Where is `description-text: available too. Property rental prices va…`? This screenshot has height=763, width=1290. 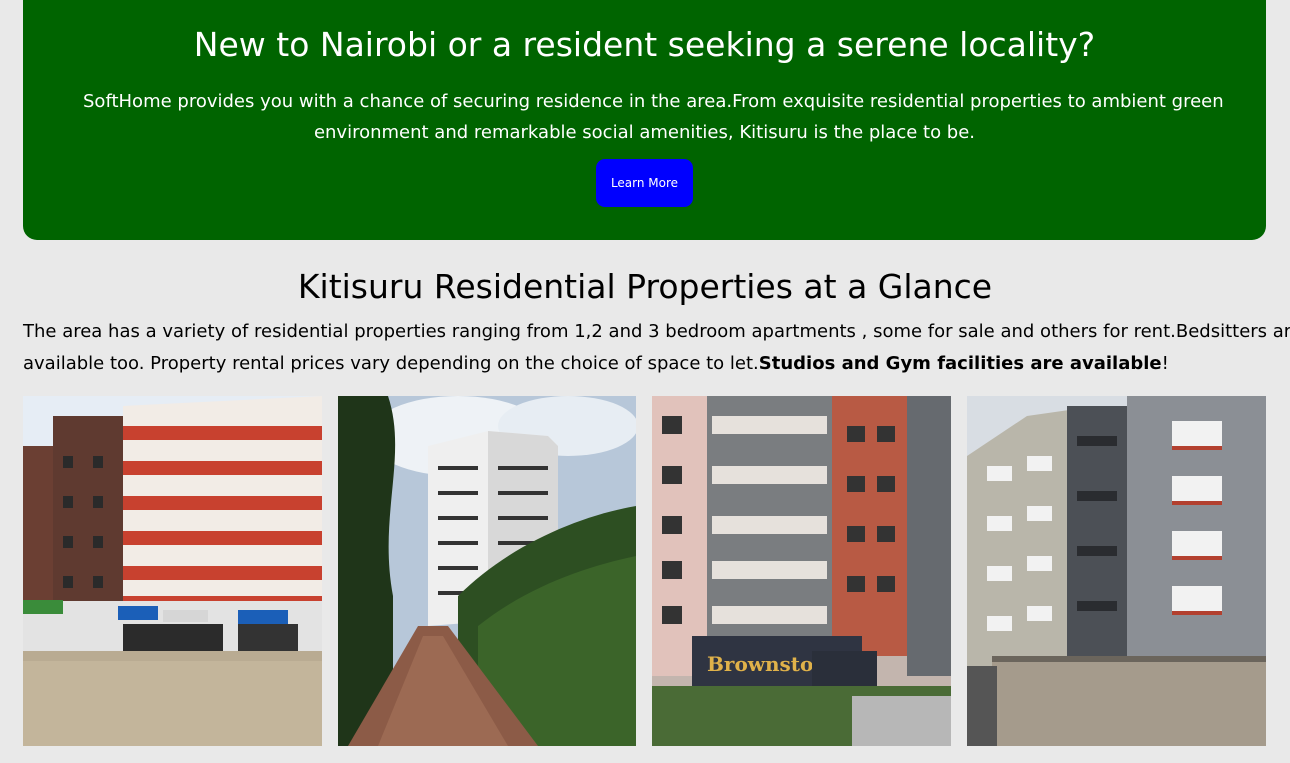
description-text: available too. Property rental prices va… is located at coordinates (391, 363).